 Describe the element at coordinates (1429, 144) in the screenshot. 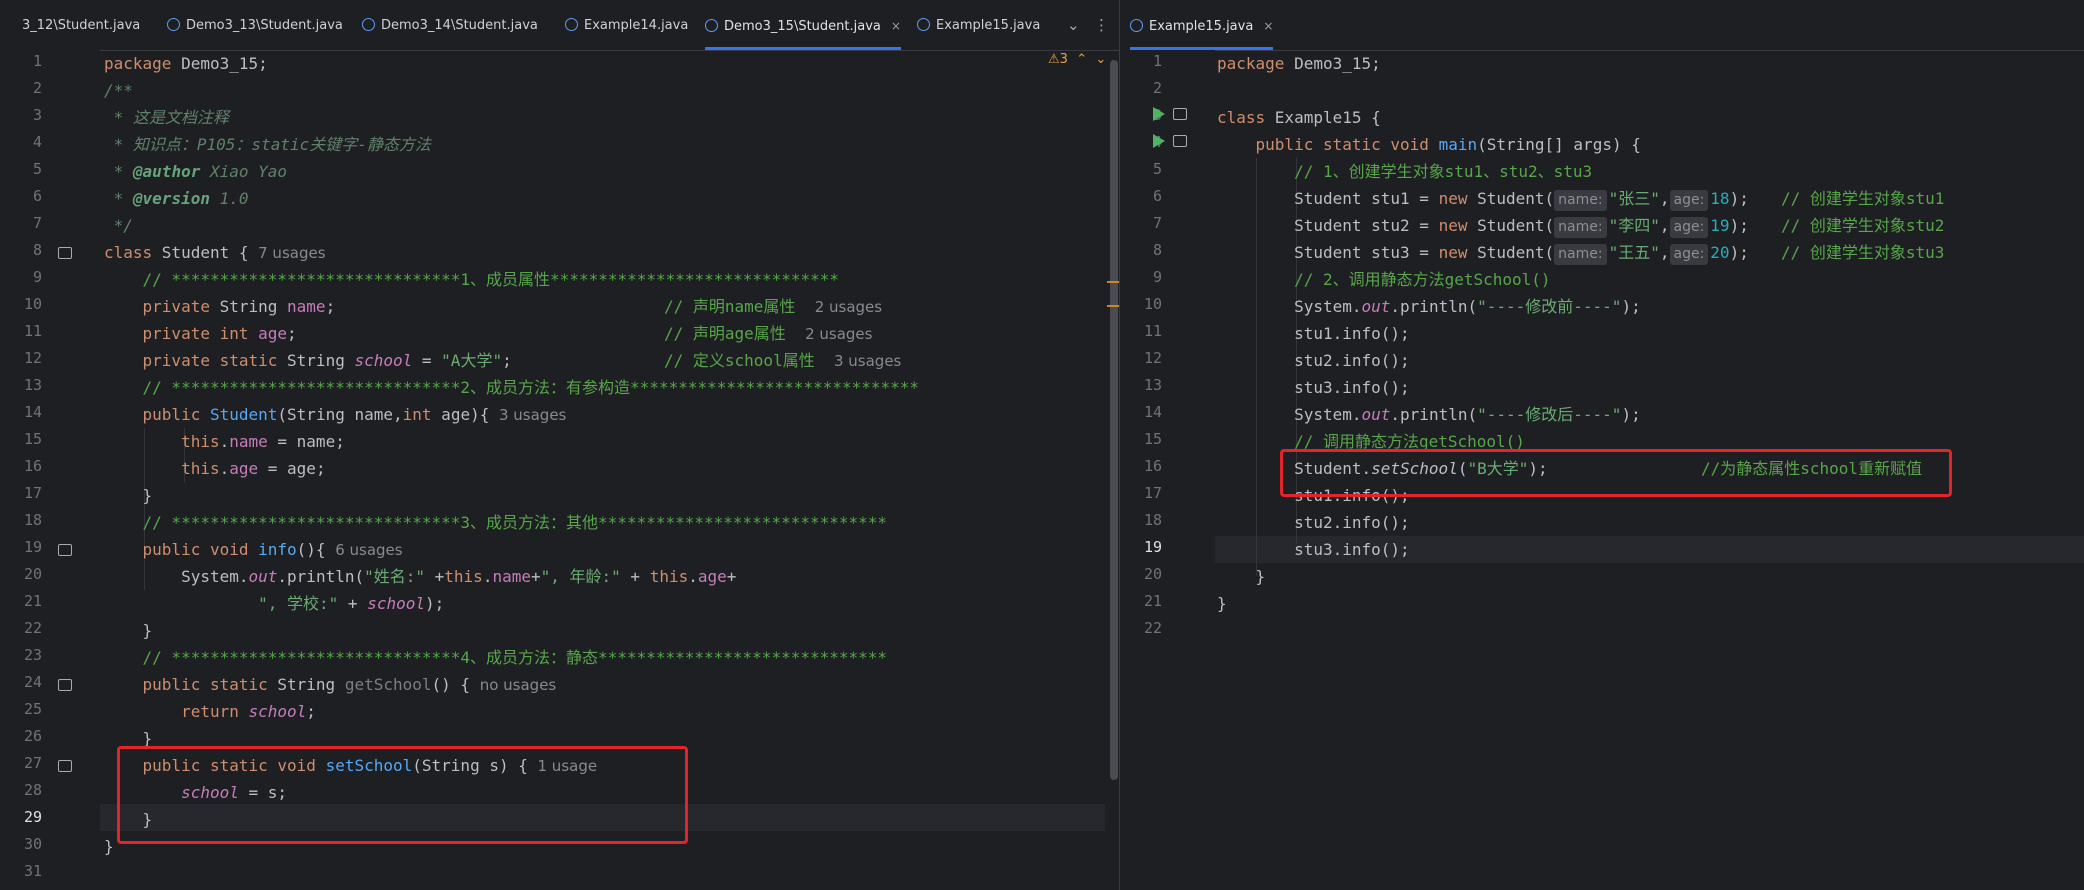

I see `code-line: public static void main(String[] args) {` at that location.